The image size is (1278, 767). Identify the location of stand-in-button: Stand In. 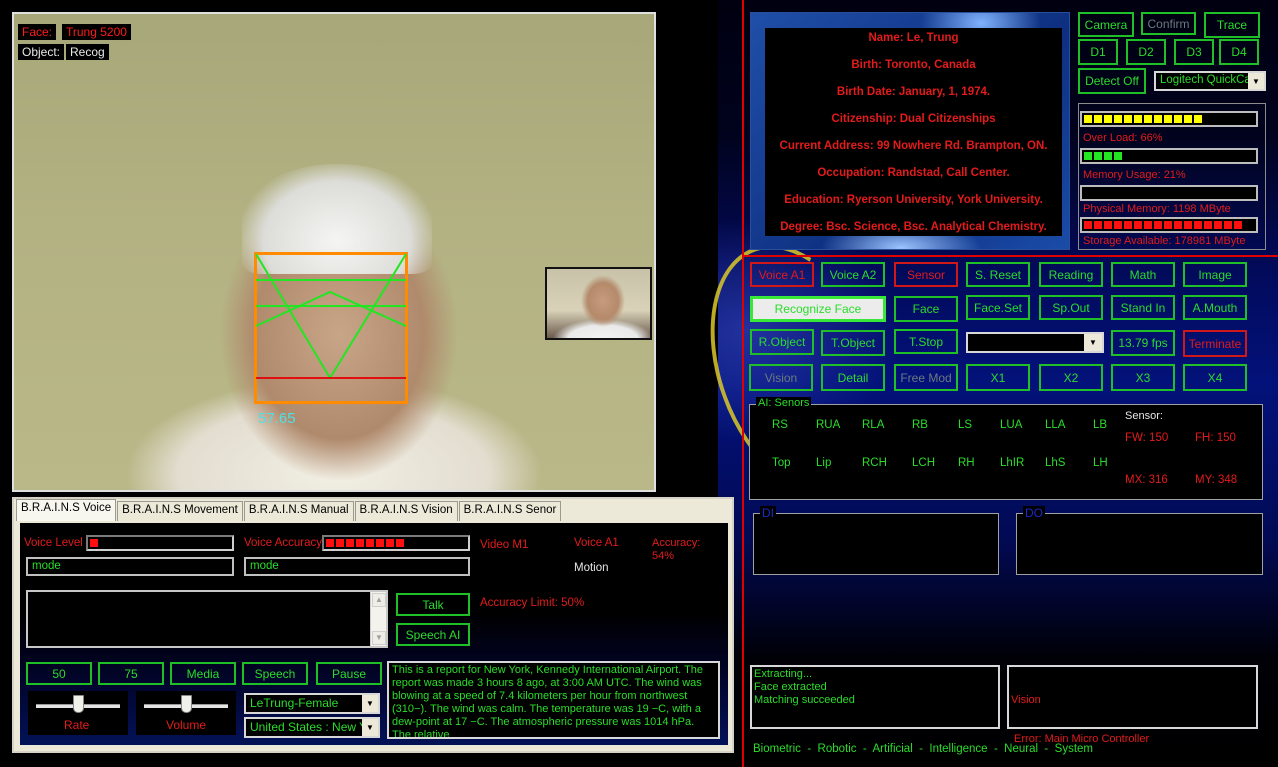
(1143, 307).